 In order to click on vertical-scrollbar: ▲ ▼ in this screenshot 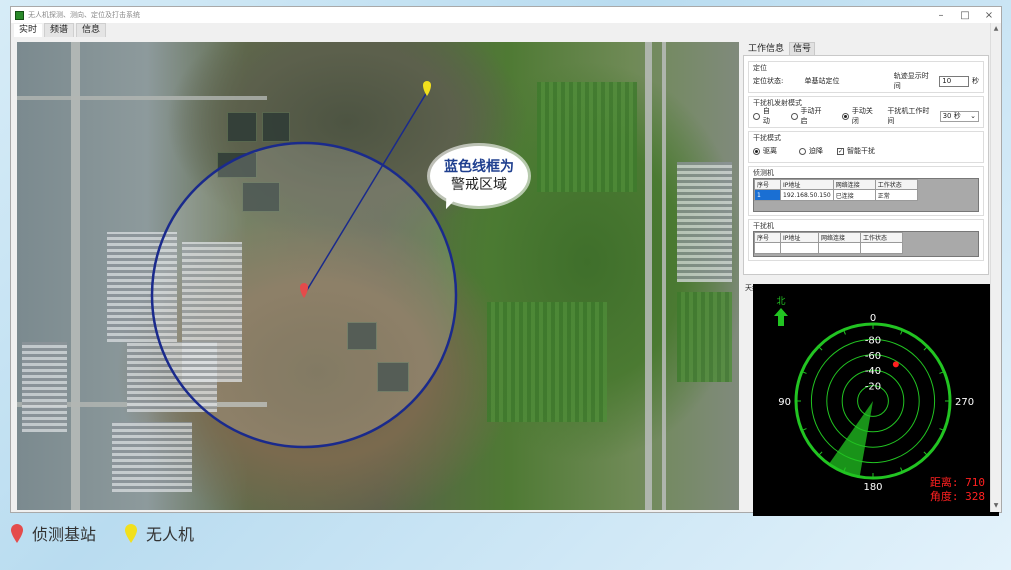, I will do `click(995, 267)`.